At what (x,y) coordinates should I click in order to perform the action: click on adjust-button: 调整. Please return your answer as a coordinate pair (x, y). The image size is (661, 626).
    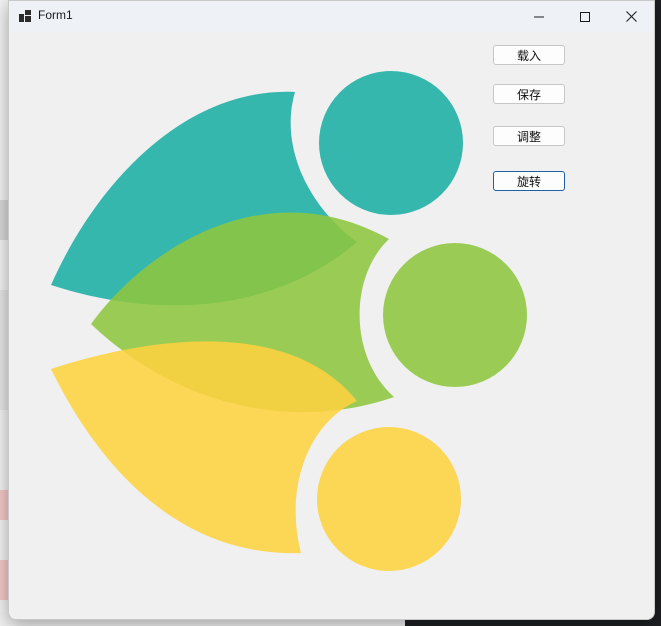
    Looking at the image, I should click on (529, 136).